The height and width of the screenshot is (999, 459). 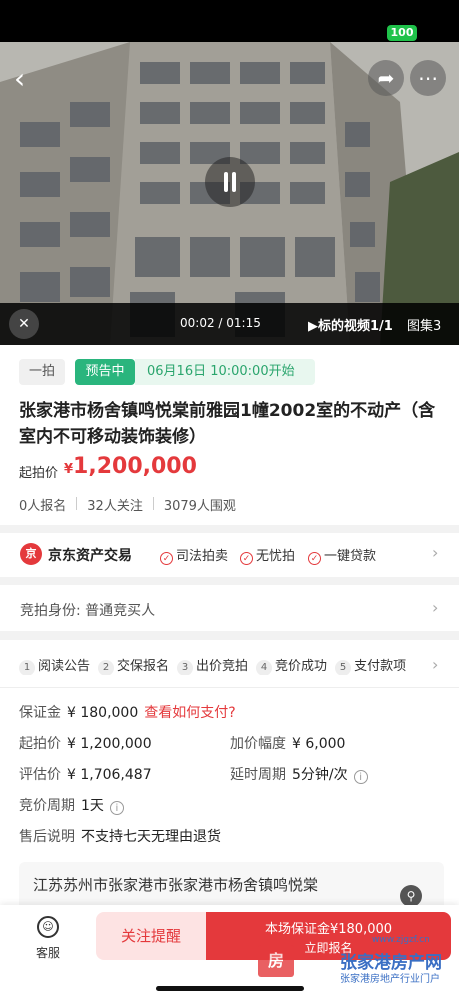 What do you see at coordinates (401, 940) in the screenshot?
I see `watermark-url: www.zjgzf.cn` at bounding box center [401, 940].